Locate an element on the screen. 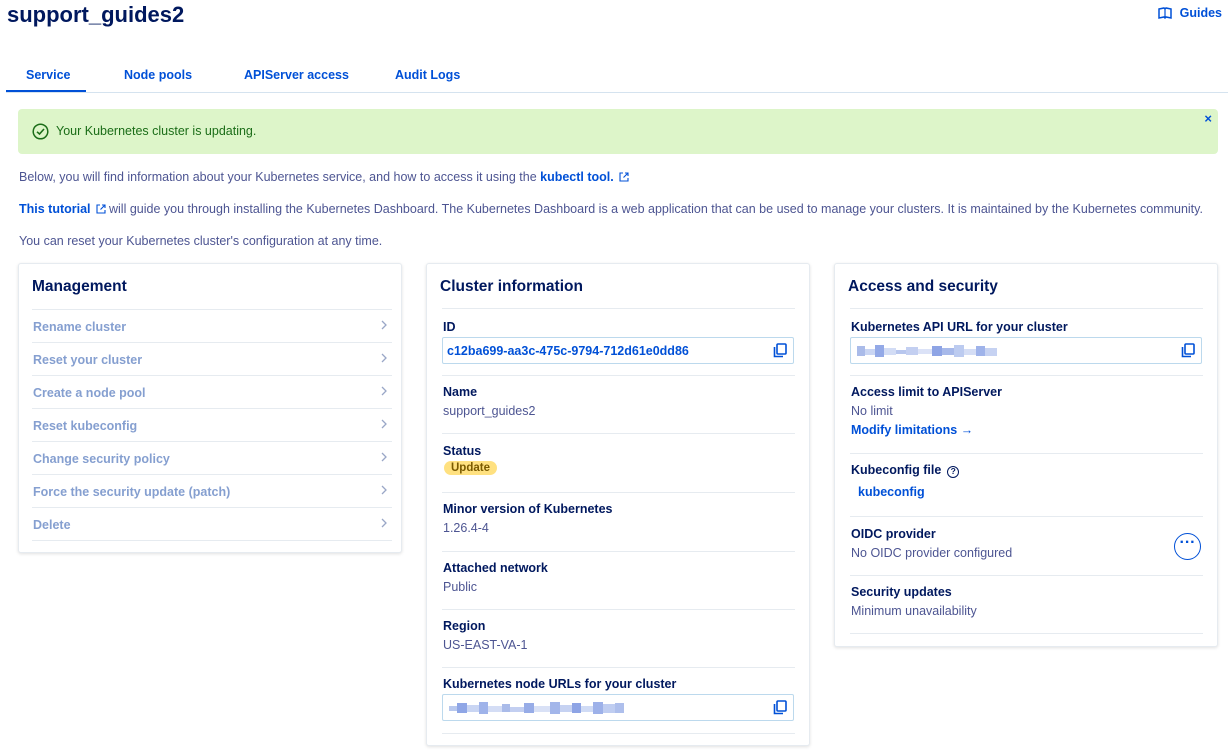 Image resolution: width=1232 pixels, height=756 pixels. api-url-field is located at coordinates (1026, 350).